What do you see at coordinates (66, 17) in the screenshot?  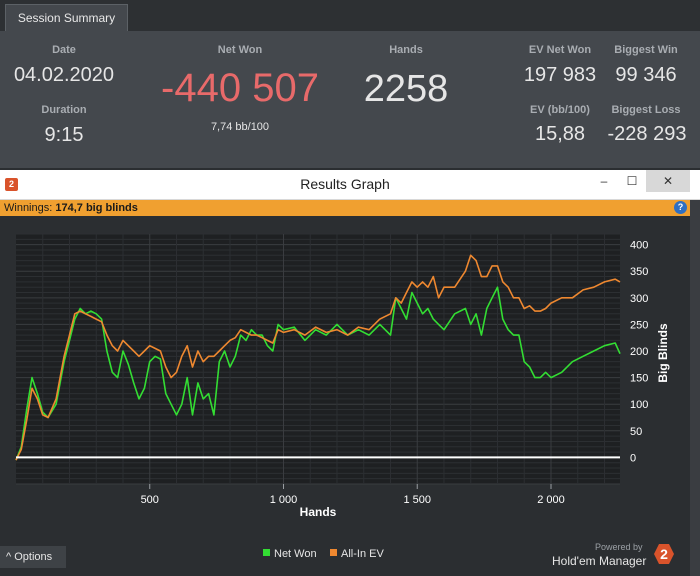 I see `tab-session-summary: Session Summary` at bounding box center [66, 17].